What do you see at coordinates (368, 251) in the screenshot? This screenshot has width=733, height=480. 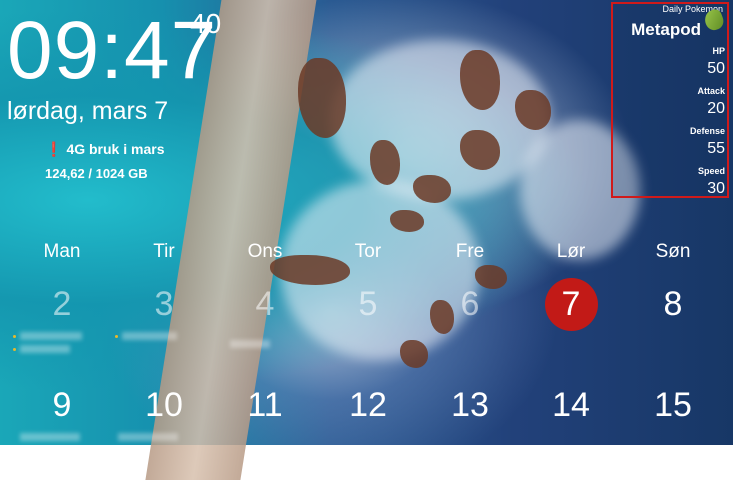 I see `weekday-thu: Tor` at bounding box center [368, 251].